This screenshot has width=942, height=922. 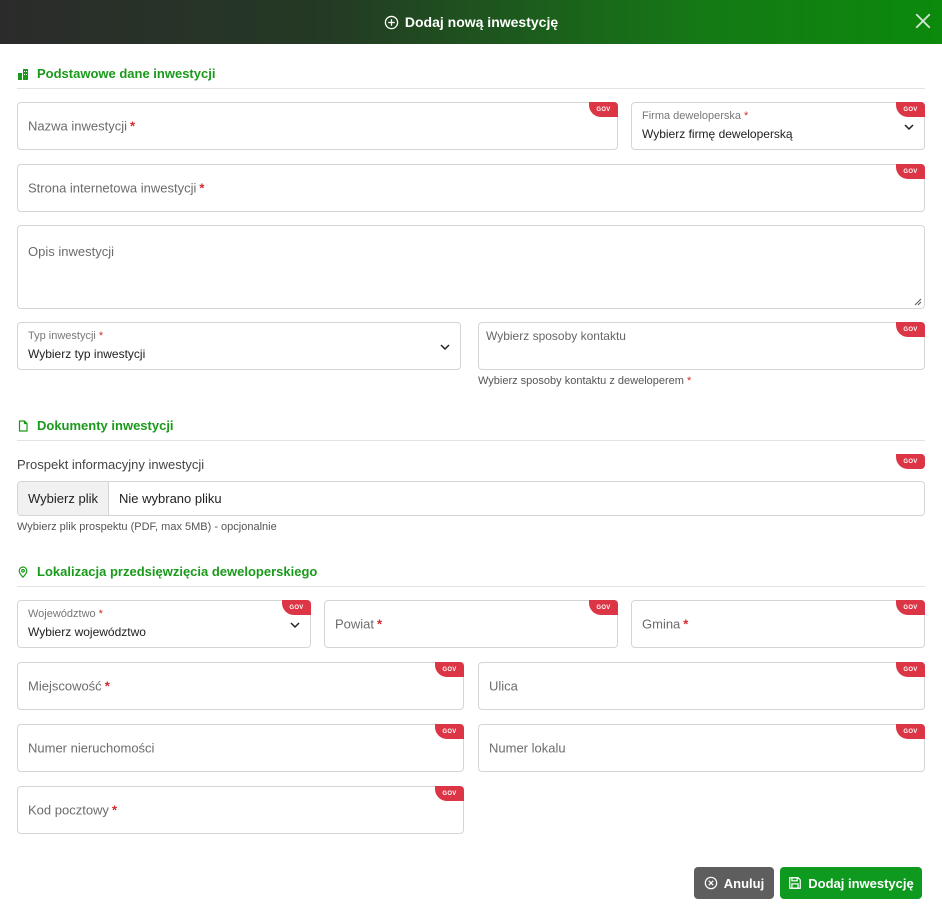 I want to click on commune-input: Gmina * GOV, so click(x=778, y=624).